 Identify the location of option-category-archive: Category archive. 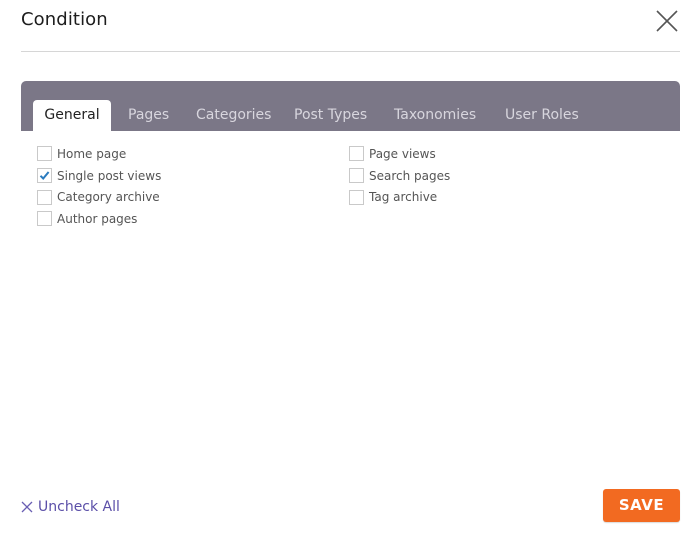
(99, 197).